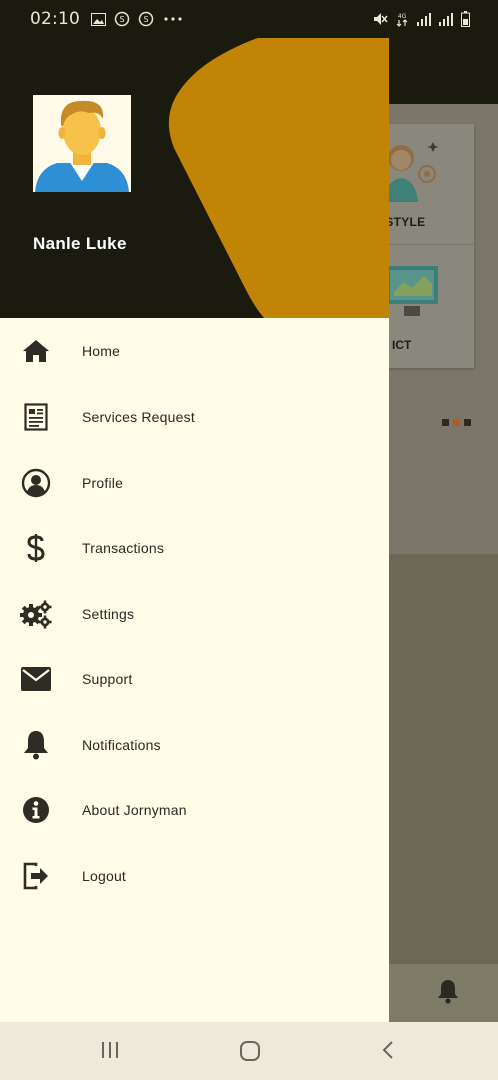 The width and height of the screenshot is (498, 1080). What do you see at coordinates (402, 16) in the screenshot?
I see `svg-text: 4G` at bounding box center [402, 16].